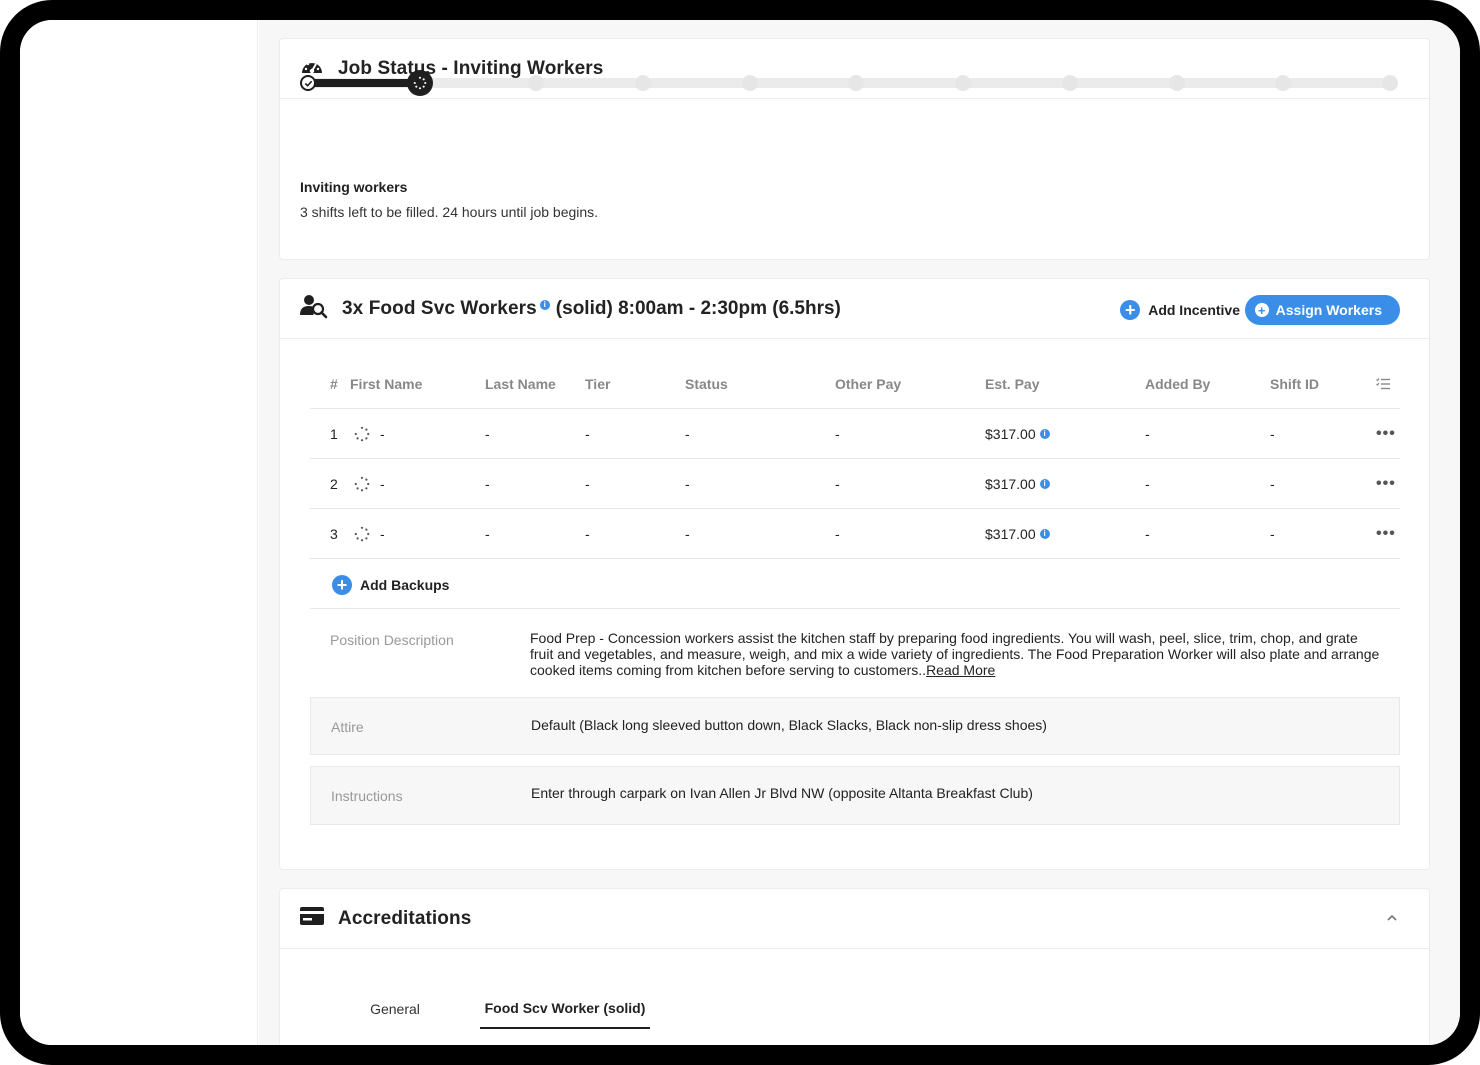  What do you see at coordinates (420, 83) in the screenshot?
I see `step-current` at bounding box center [420, 83].